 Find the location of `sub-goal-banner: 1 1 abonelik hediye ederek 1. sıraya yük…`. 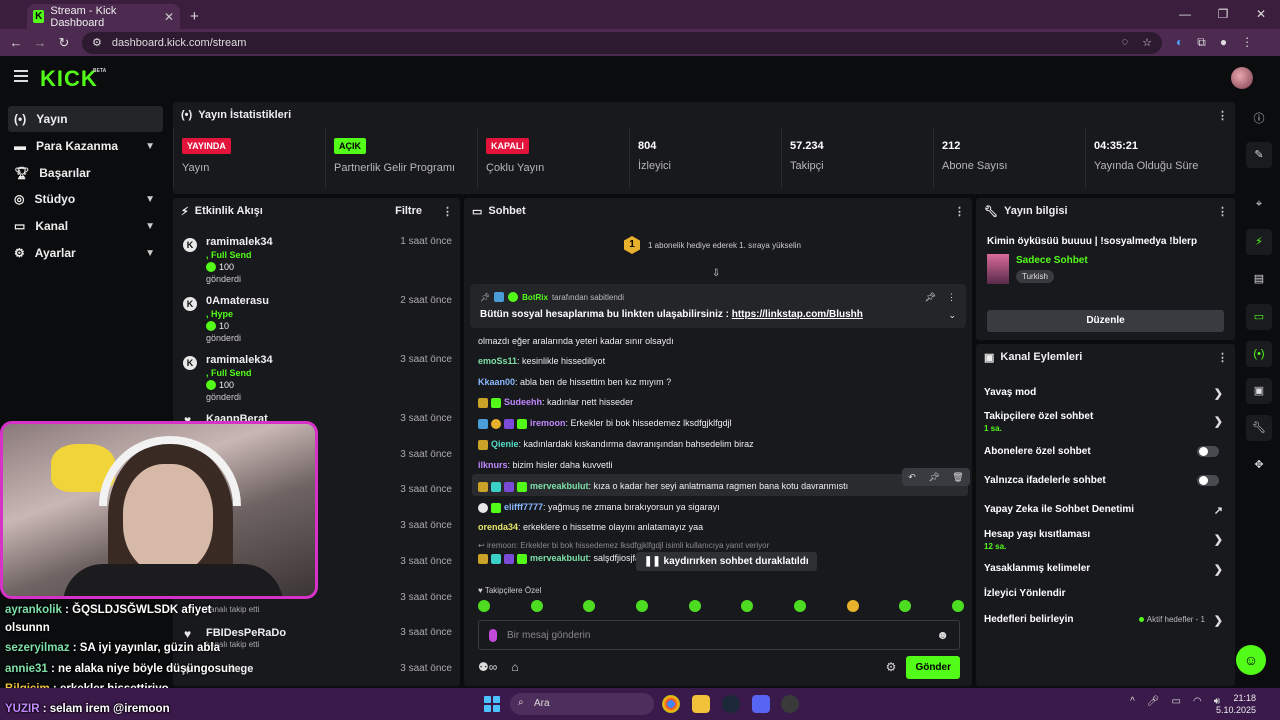

sub-goal-banner: 1 1 abonelik hediye ederek 1. sıraya yük… is located at coordinates (712, 245).